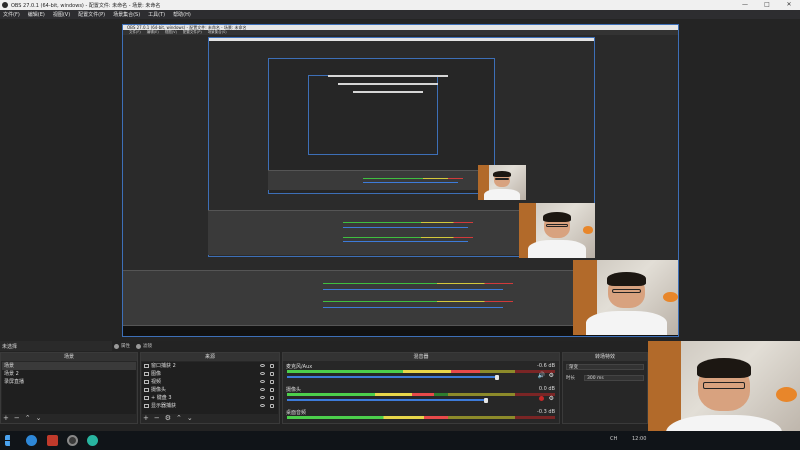 The width and height of the screenshot is (800, 450). Describe the element at coordinates (294, 390) in the screenshot. I see `channel-name: 摄像头` at that location.